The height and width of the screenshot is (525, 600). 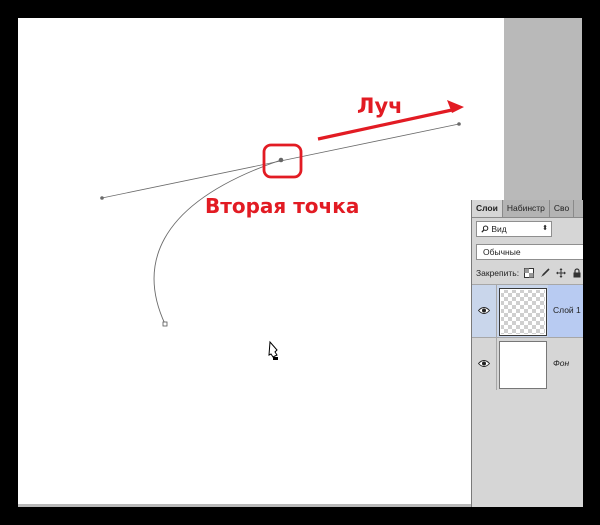 I want to click on layer-row-layer1: Слой 1, so click(x=527, y=310).